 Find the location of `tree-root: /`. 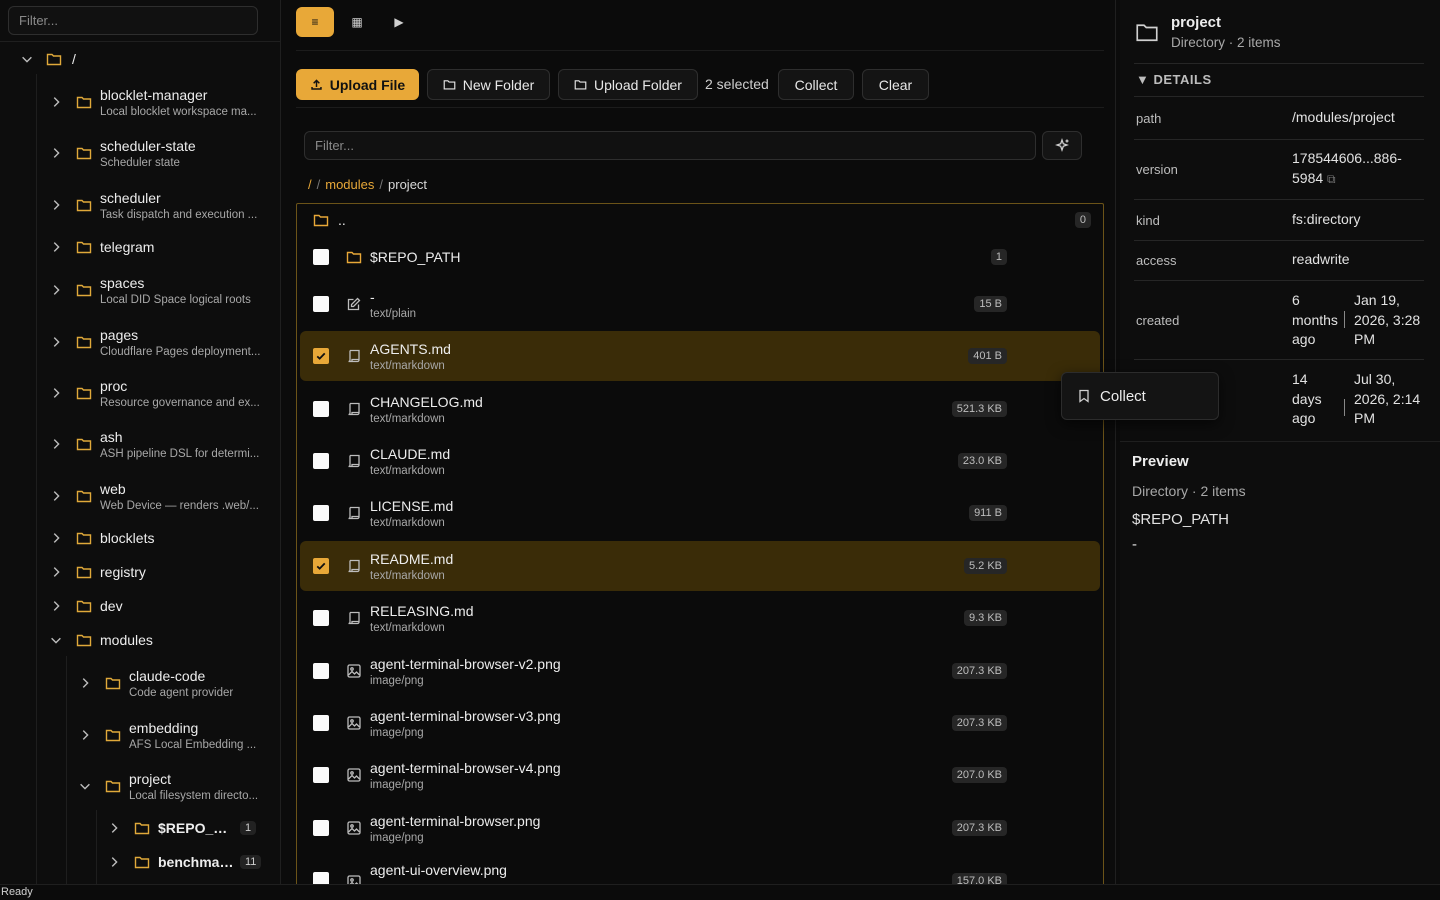

tree-root: / is located at coordinates (140, 59).